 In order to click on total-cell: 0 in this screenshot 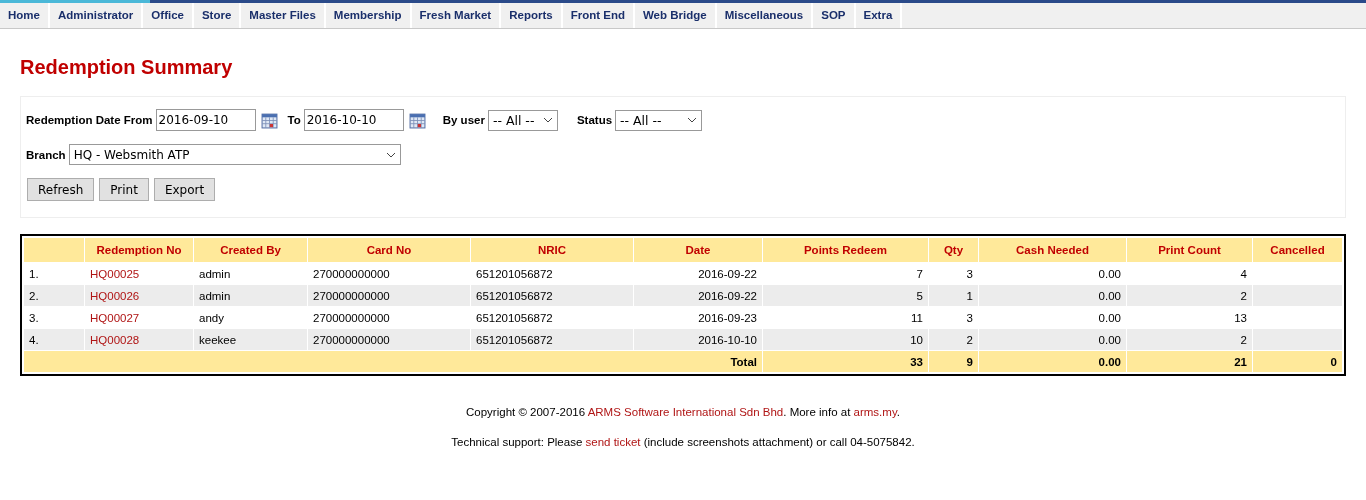, I will do `click(1333, 361)`.